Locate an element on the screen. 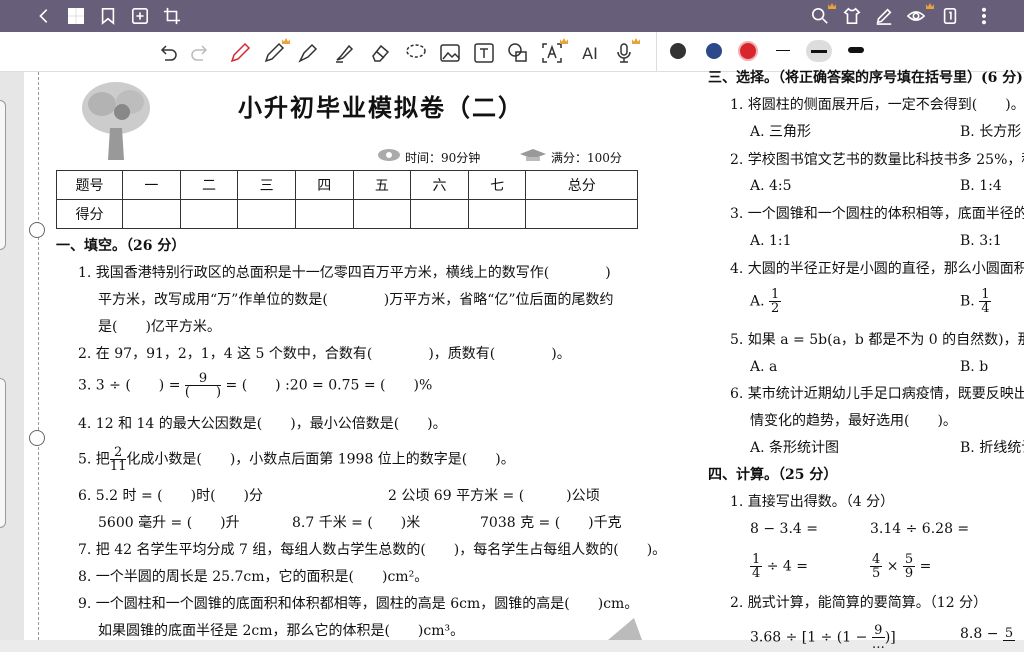 This screenshot has height=652, width=1024. question-9-line2: 如果圆锥的底面半径是 2cm，那么它的体积是( )cm³。 is located at coordinates (281, 631).